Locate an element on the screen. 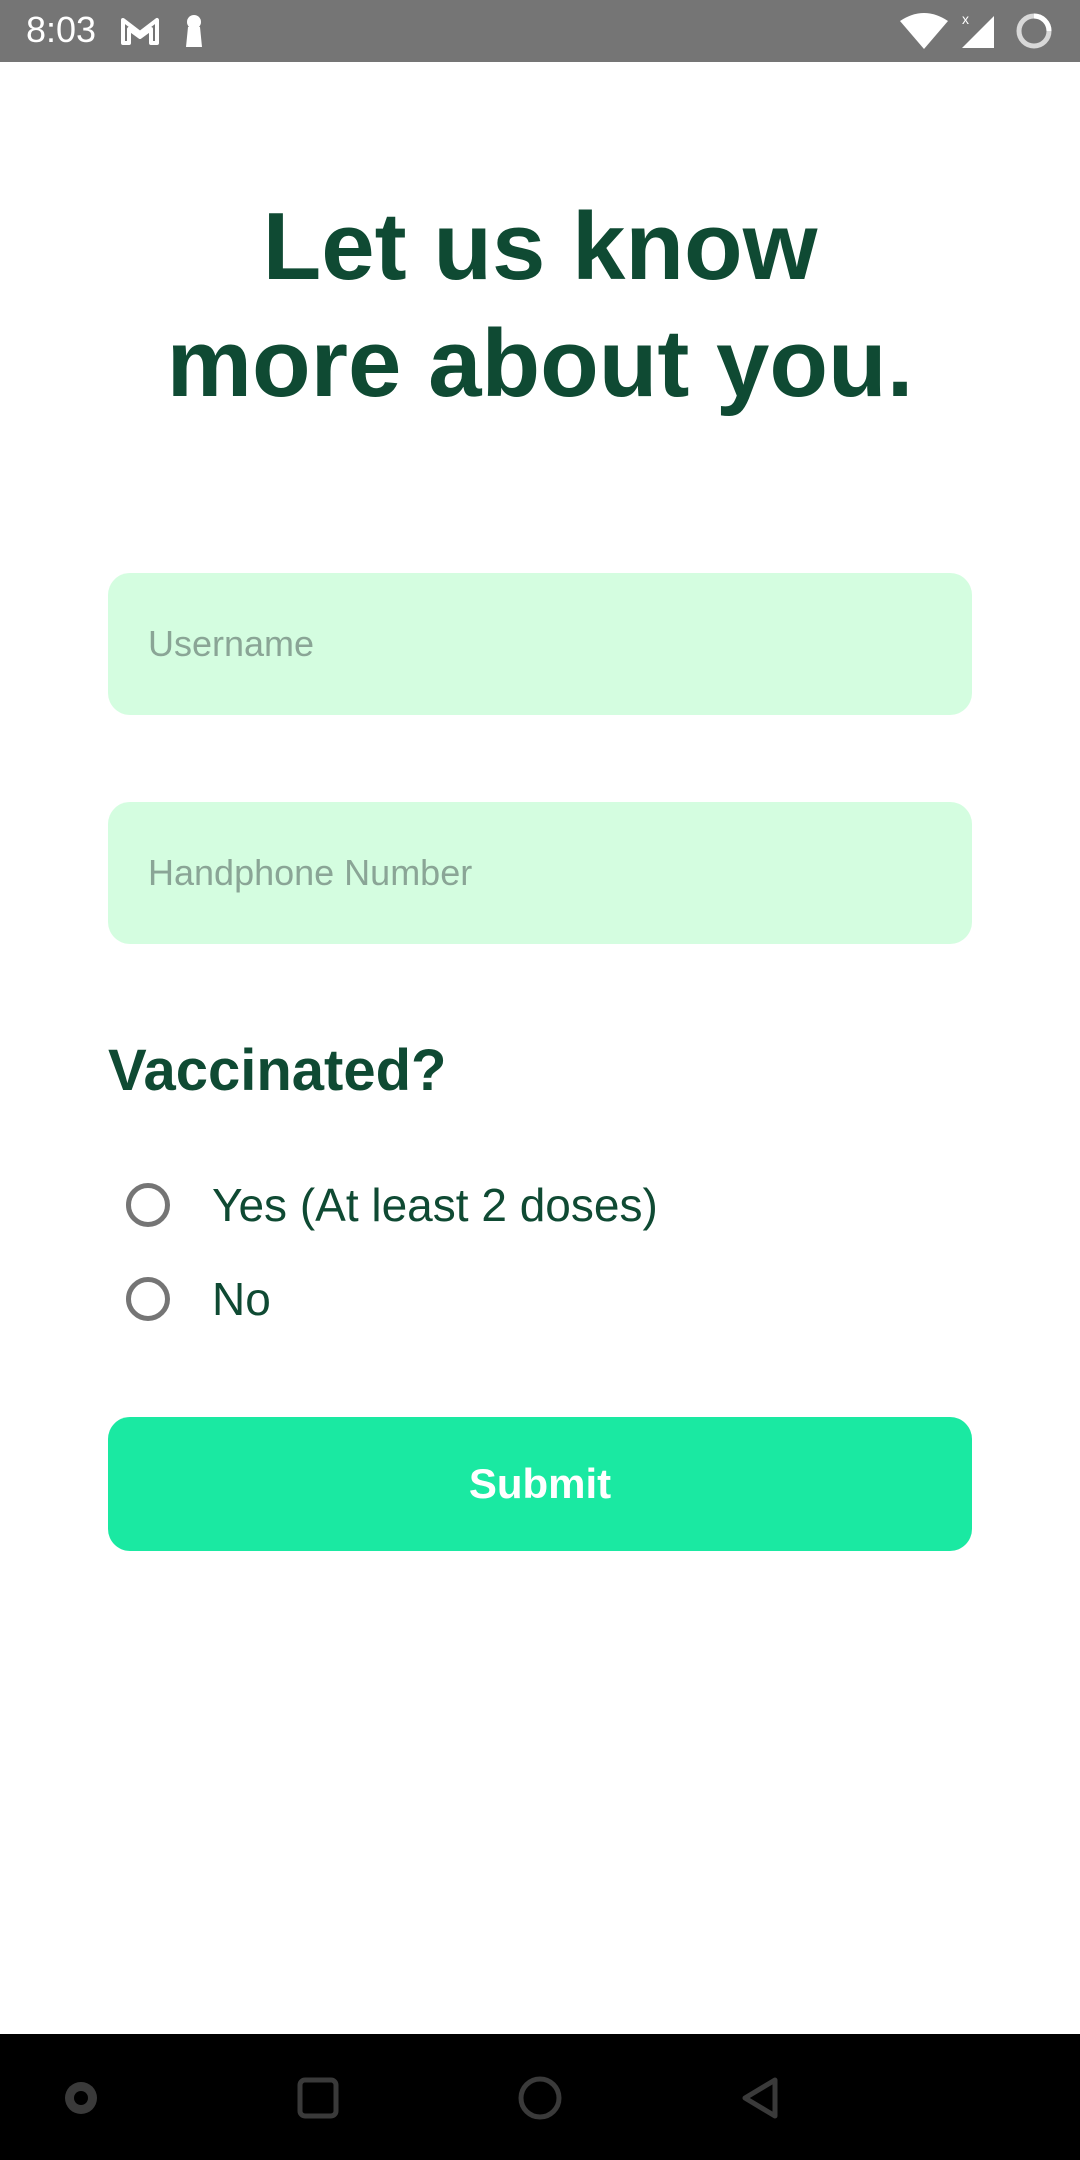 Image resolution: width=1080 pixels, height=2160 pixels. submit-button: Submit is located at coordinates (540, 1484).